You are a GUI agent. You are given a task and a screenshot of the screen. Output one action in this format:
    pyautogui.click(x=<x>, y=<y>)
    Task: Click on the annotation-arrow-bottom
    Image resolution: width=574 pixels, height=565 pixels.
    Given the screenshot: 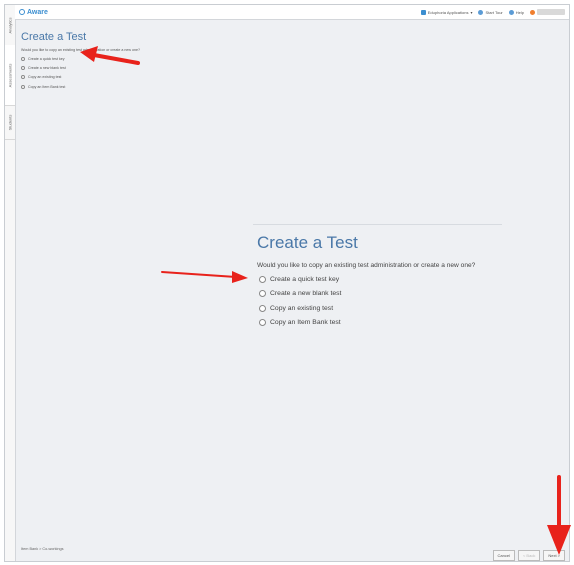 What is the action you would take?
    pyautogui.click(x=559, y=515)
    